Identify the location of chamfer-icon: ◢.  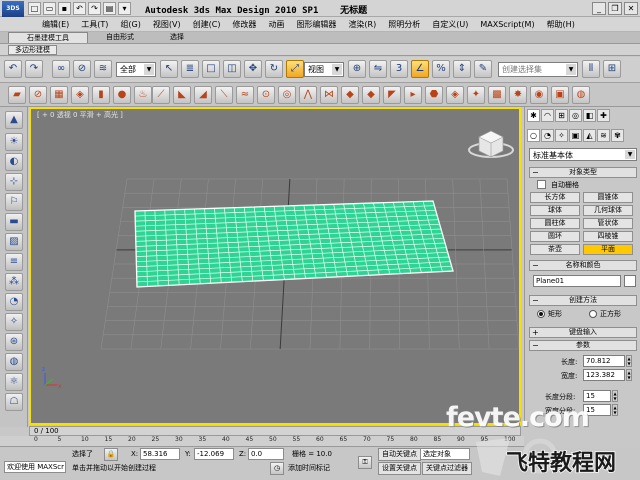
(203, 95).